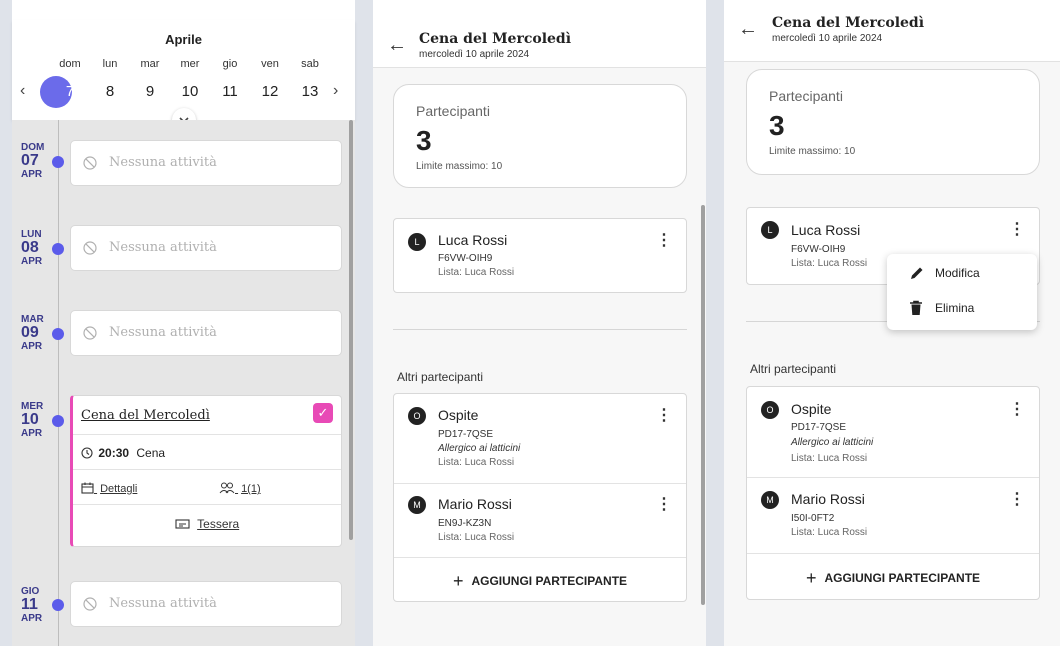 This screenshot has height=646, width=1060. I want to click on participant-code: EN9J-KZ3N, so click(465, 523).